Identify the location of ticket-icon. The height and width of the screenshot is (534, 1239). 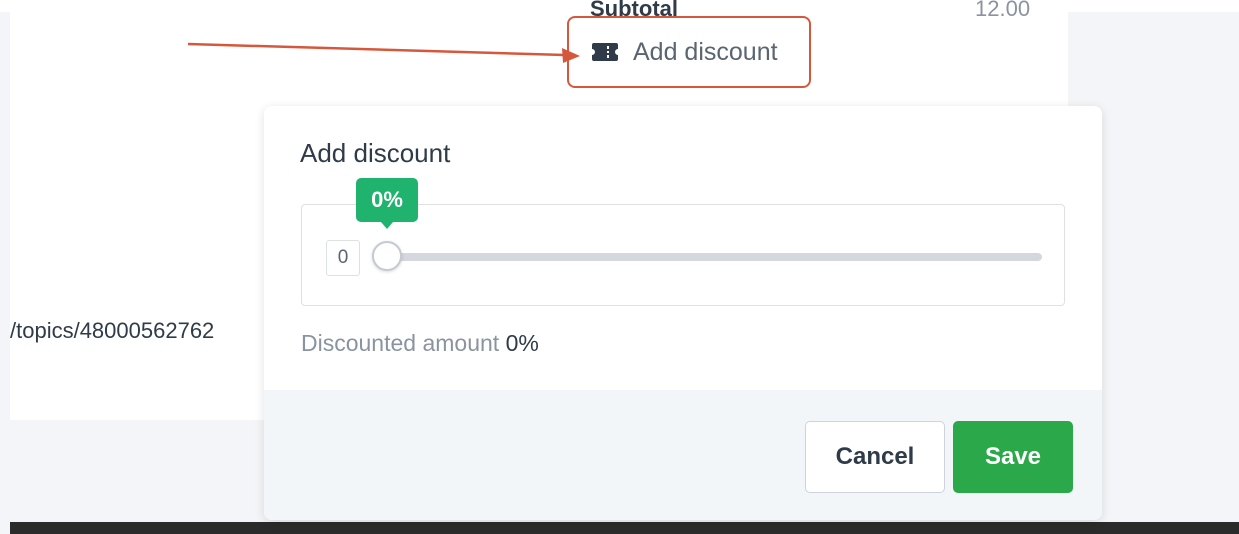
(605, 52).